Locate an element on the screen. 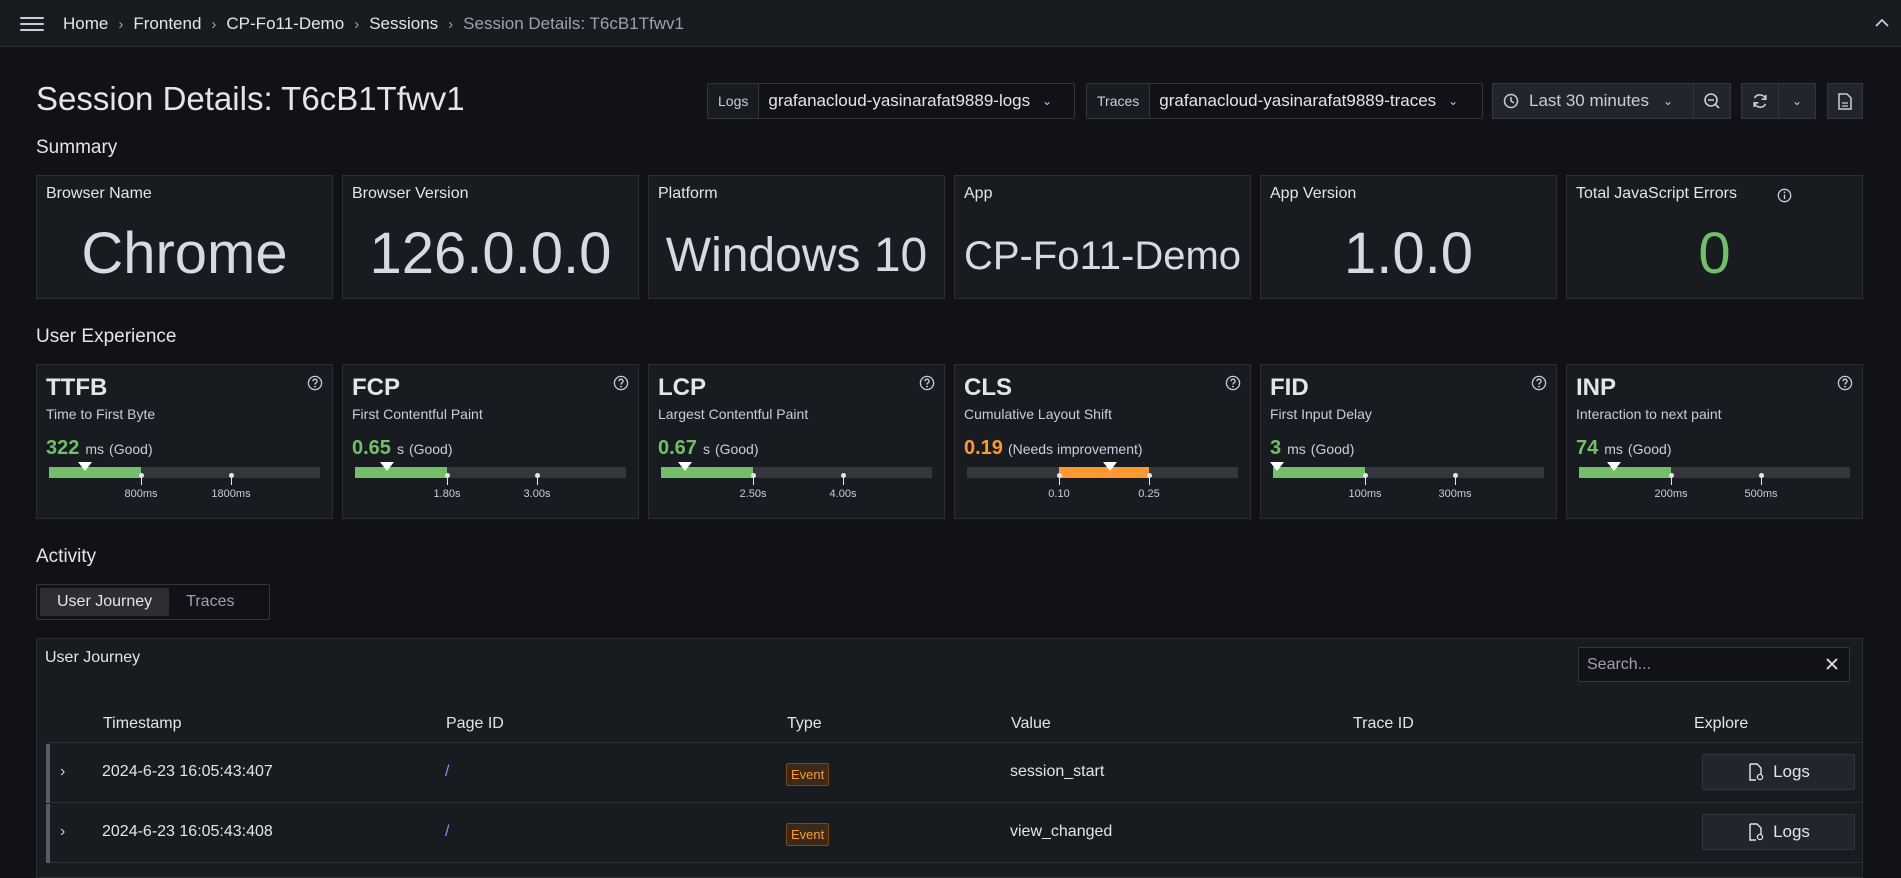 This screenshot has width=1901, height=878. vital-abbr: FCP is located at coordinates (376, 387).